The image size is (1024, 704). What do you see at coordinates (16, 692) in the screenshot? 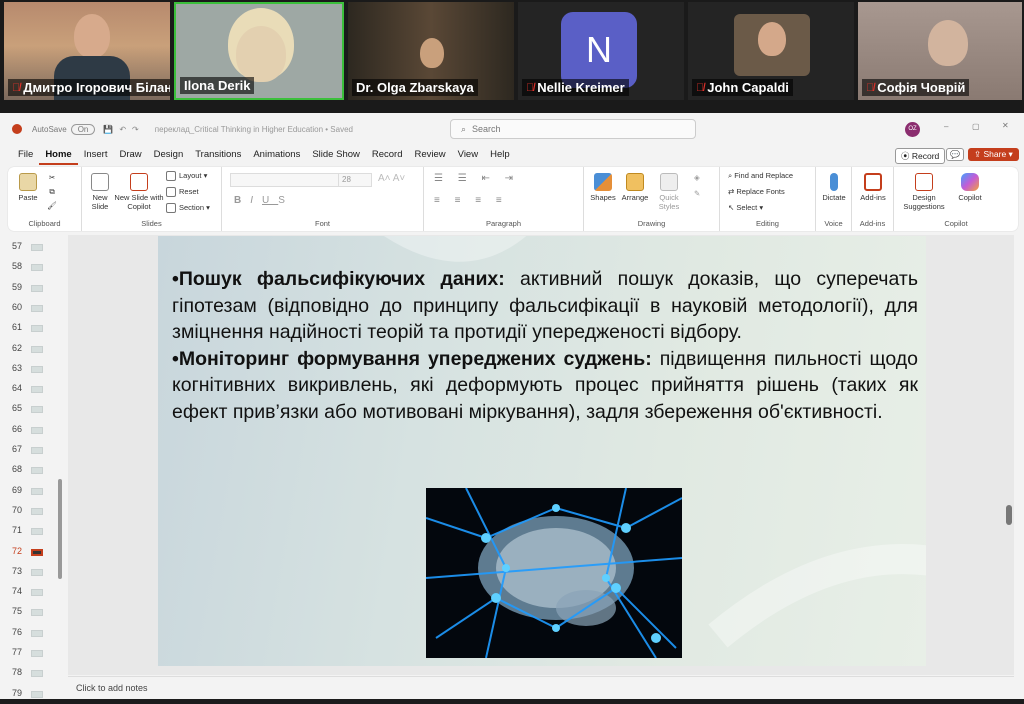
I see `slide-number: 79` at bounding box center [16, 692].